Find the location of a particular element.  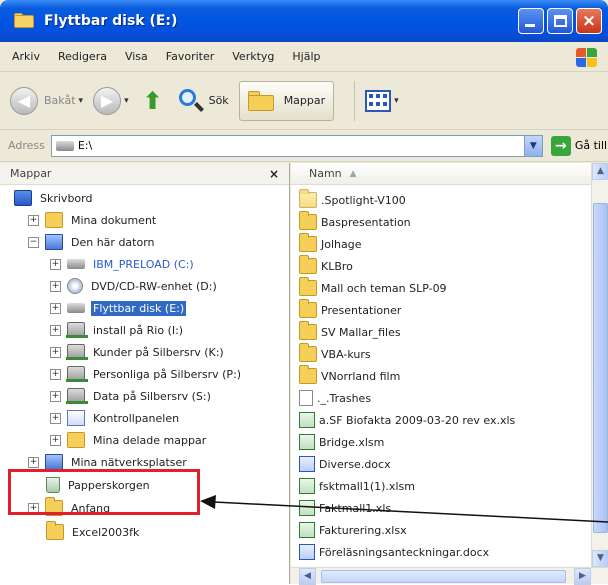

column-header-name: Namn ▲ is located at coordinates (449, 174).